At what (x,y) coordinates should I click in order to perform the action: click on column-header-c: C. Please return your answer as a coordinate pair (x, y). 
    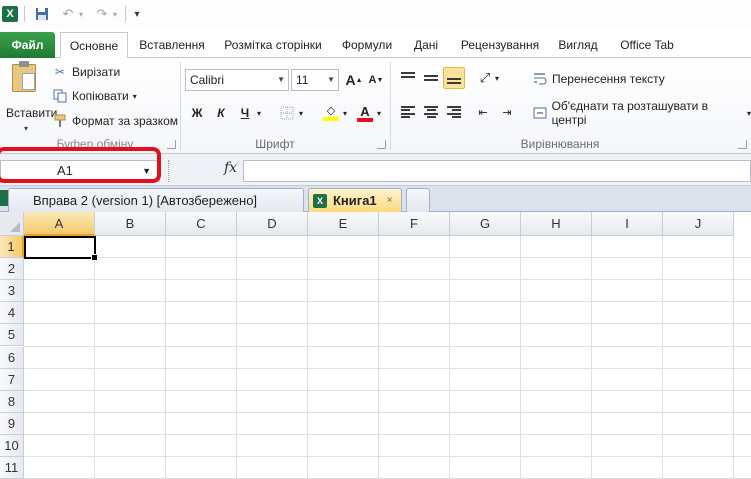
    Looking at the image, I should click on (201, 224).